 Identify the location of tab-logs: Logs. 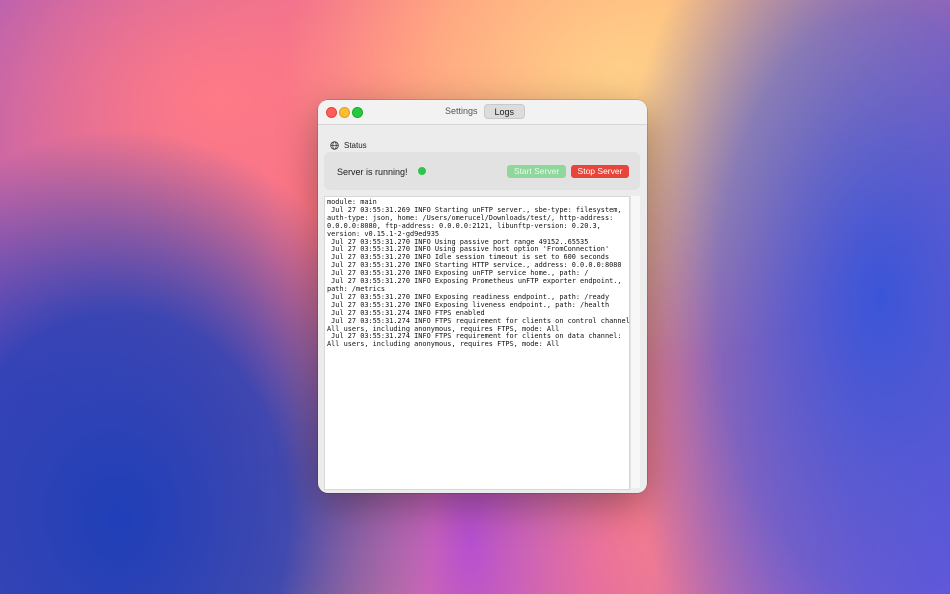
(504, 111).